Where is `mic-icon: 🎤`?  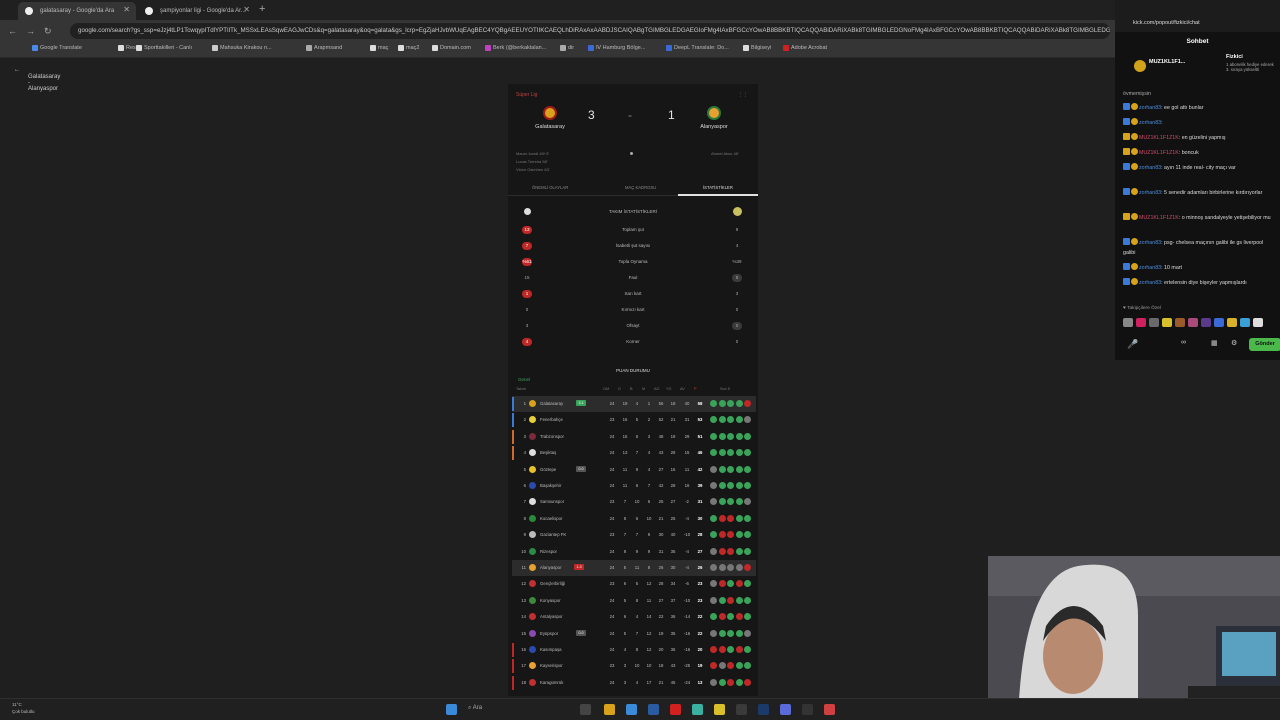
mic-icon: 🎤 is located at coordinates (1132, 344).